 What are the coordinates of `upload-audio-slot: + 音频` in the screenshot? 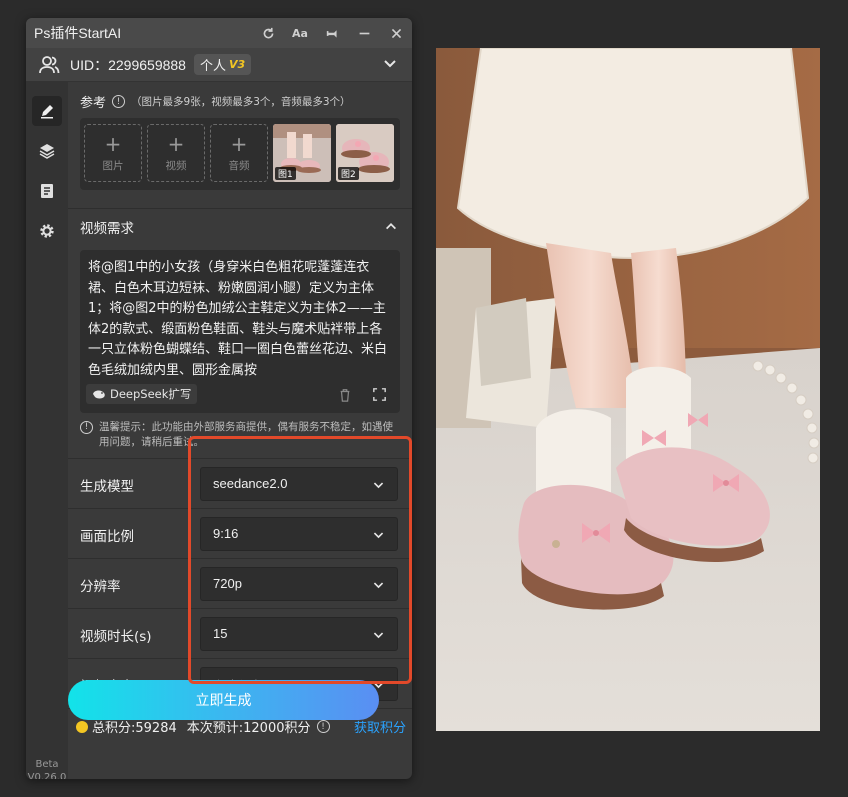 It's located at (239, 153).